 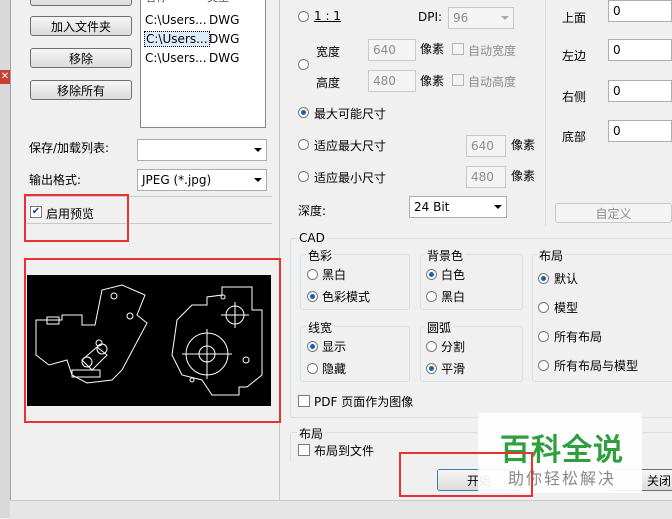 I want to click on black-white-label: 黑白, so click(x=334, y=275).